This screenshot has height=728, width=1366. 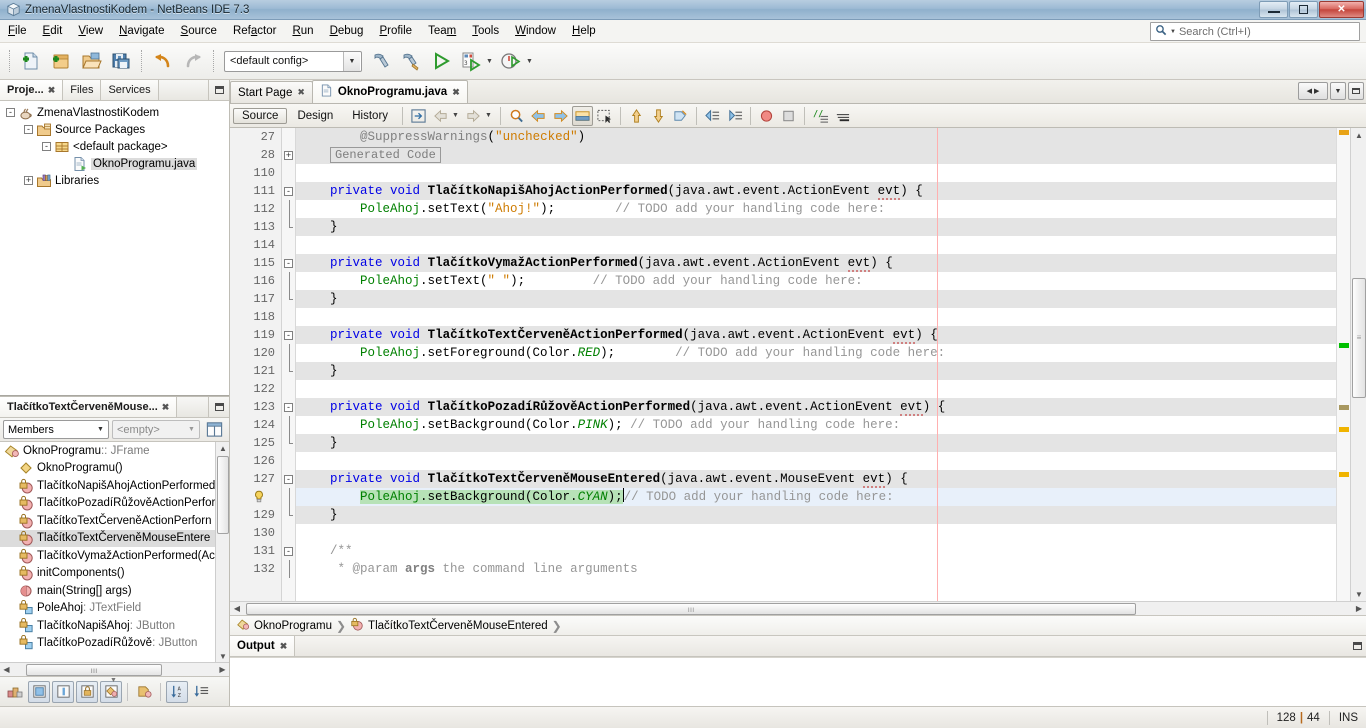 What do you see at coordinates (31, 61) in the screenshot?
I see `new-file-icon` at bounding box center [31, 61].